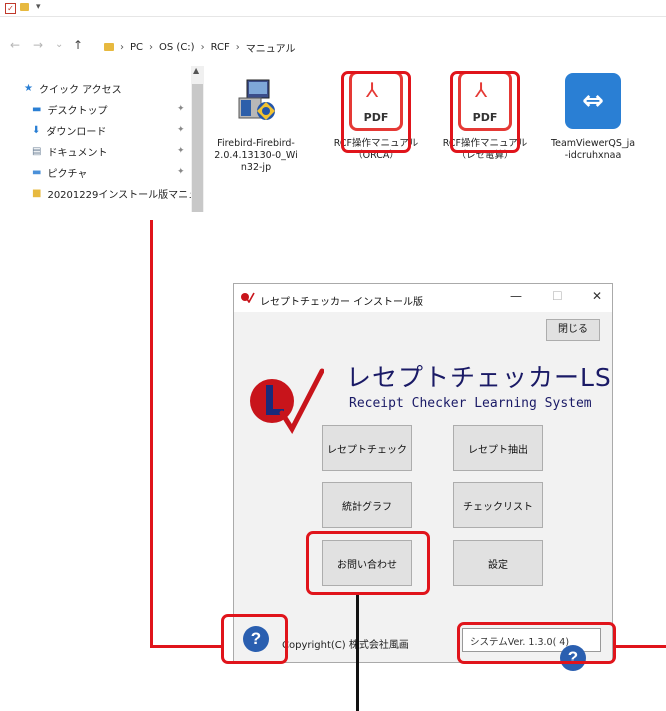  What do you see at coordinates (67, 174) in the screenshot?
I see `nav-item-label: ピクチャ` at bounding box center [67, 174].